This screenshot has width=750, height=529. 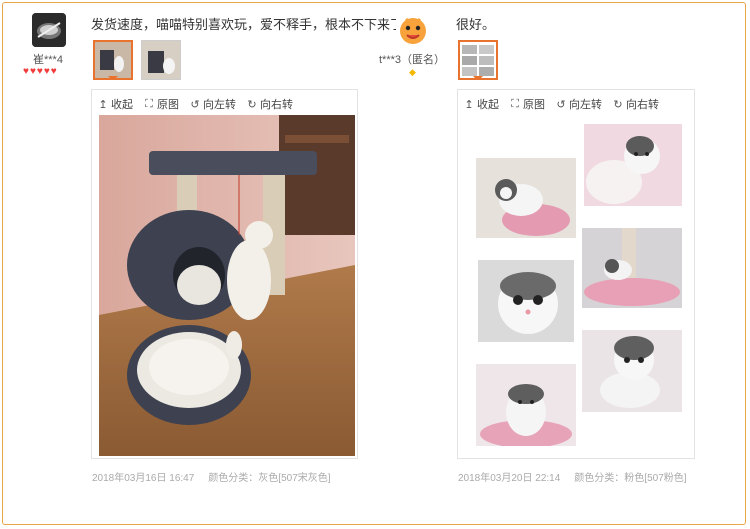 I want to click on buyer-level-badge: ♥ ♥ ♥ ♥ ♥, so click(x=40, y=72).